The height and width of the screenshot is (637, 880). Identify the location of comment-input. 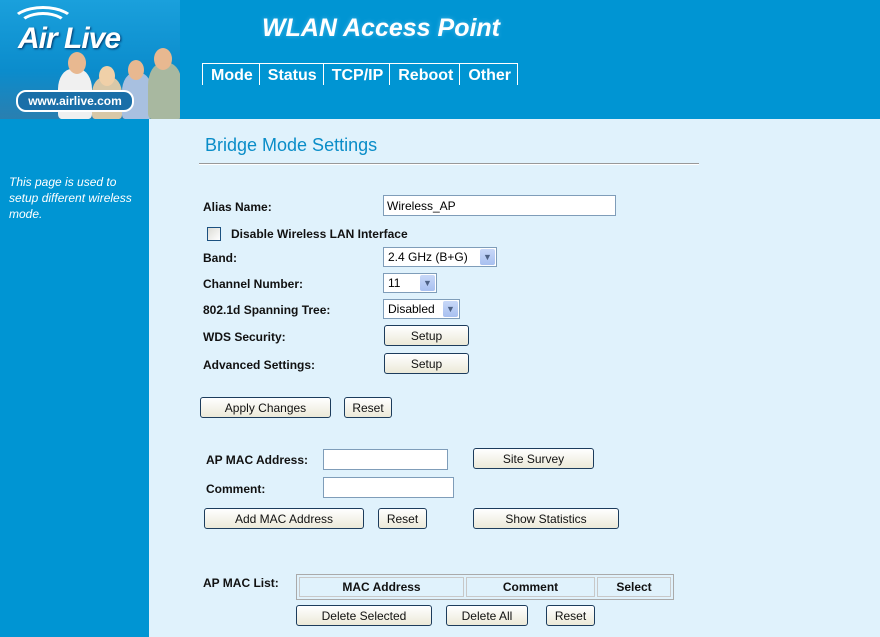
(388, 487).